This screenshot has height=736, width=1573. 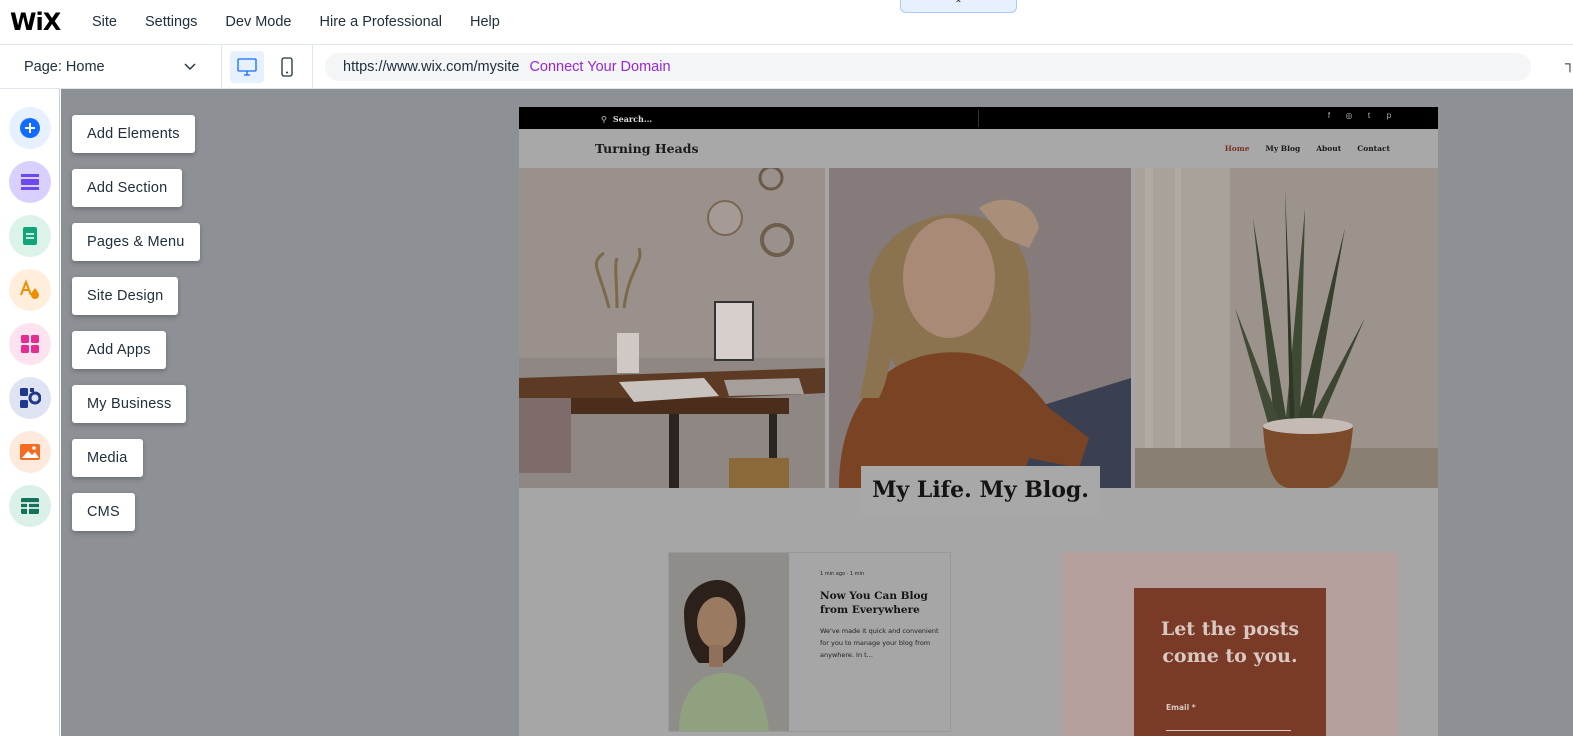 I want to click on media-button, so click(x=30, y=452).